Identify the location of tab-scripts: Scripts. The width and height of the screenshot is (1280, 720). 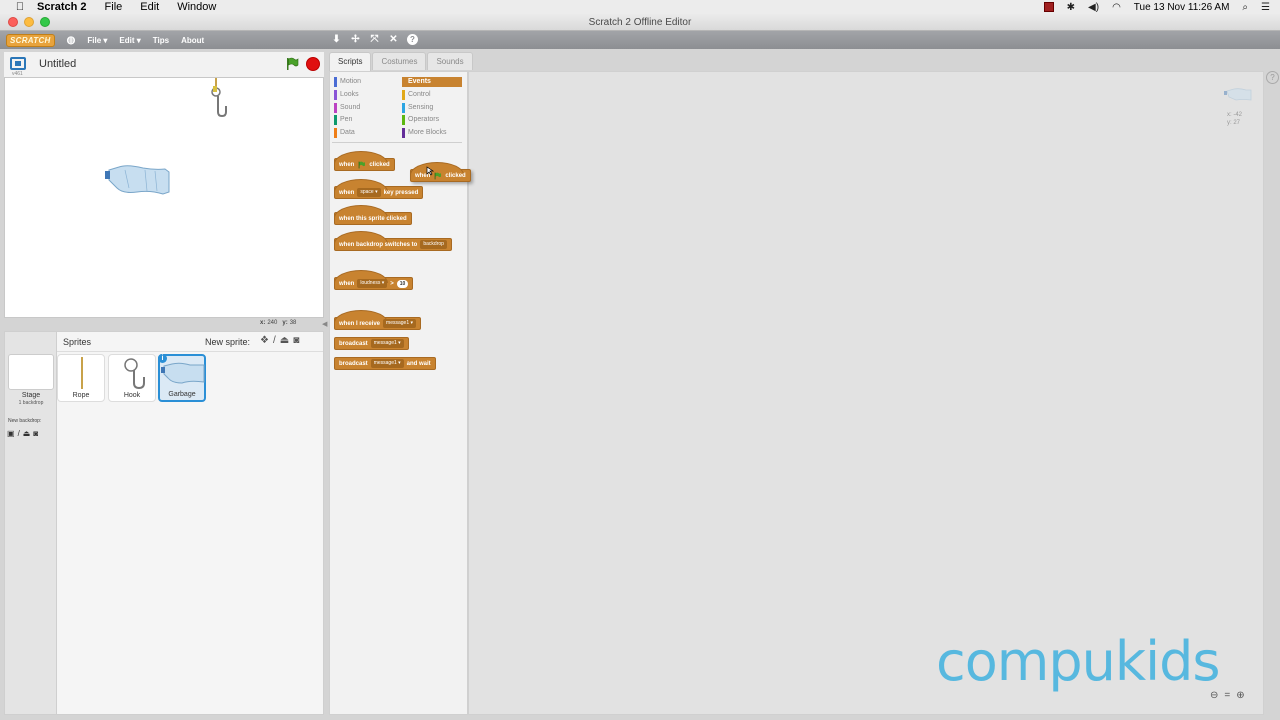
(350, 61).